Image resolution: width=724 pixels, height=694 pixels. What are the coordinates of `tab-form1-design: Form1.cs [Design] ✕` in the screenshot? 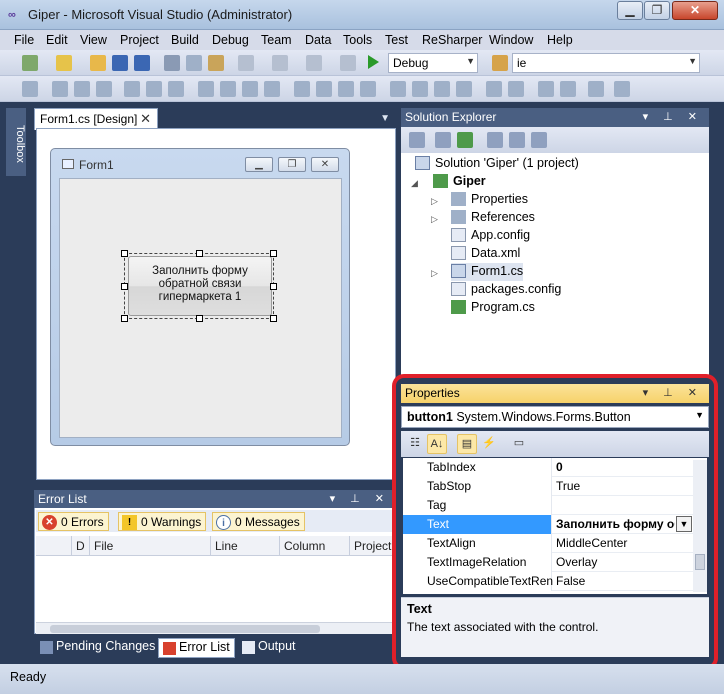 It's located at (96, 119).